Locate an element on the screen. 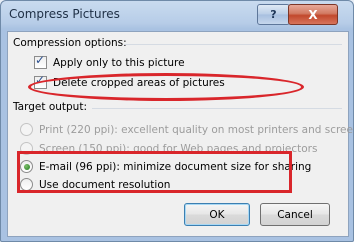 This screenshot has height=242, width=354. cancel-button-label: Cancel is located at coordinates (295, 214).